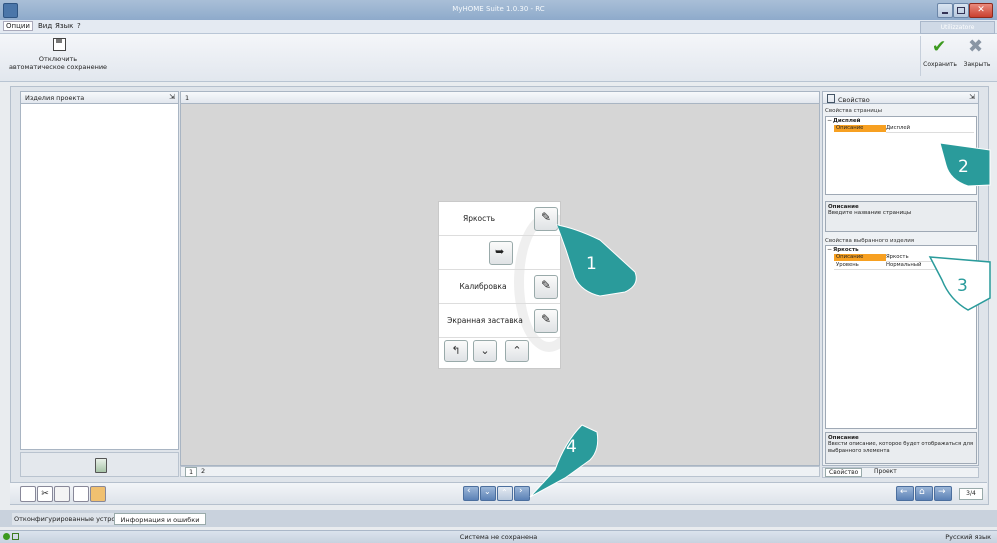  What do you see at coordinates (571, 447) in the screenshot?
I see `callout-4-number: 4` at bounding box center [571, 447].